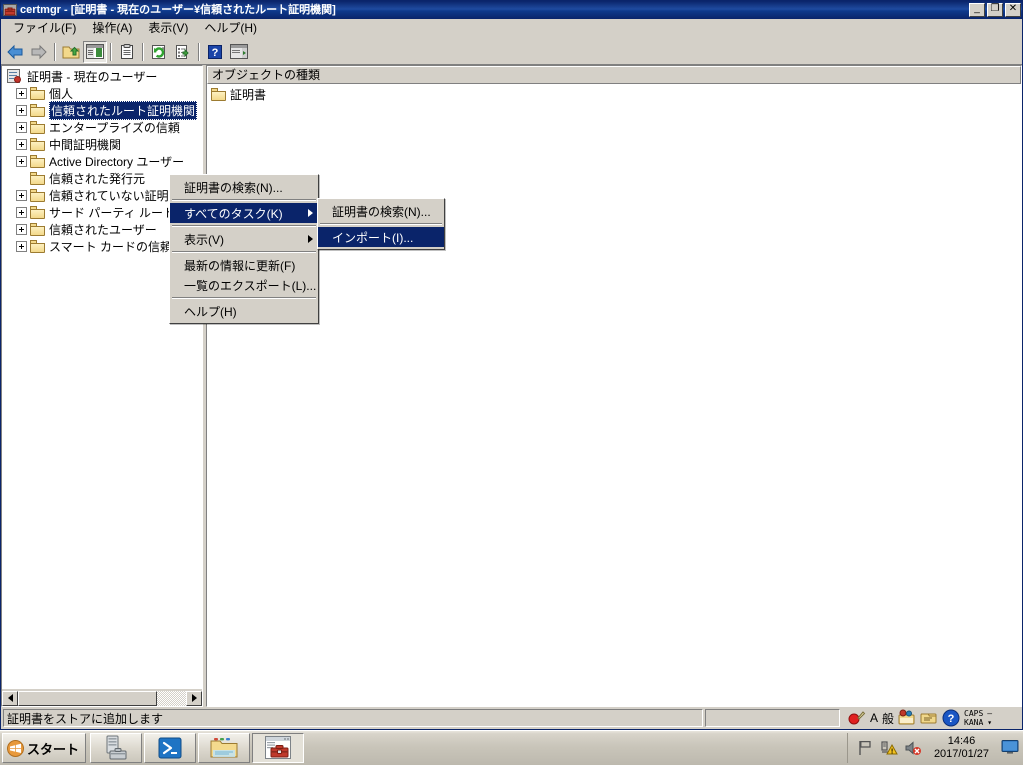 The width and height of the screenshot is (1023, 765). Describe the element at coordinates (310, 239) in the screenshot. I see `submenu-arrow-icon` at that location.